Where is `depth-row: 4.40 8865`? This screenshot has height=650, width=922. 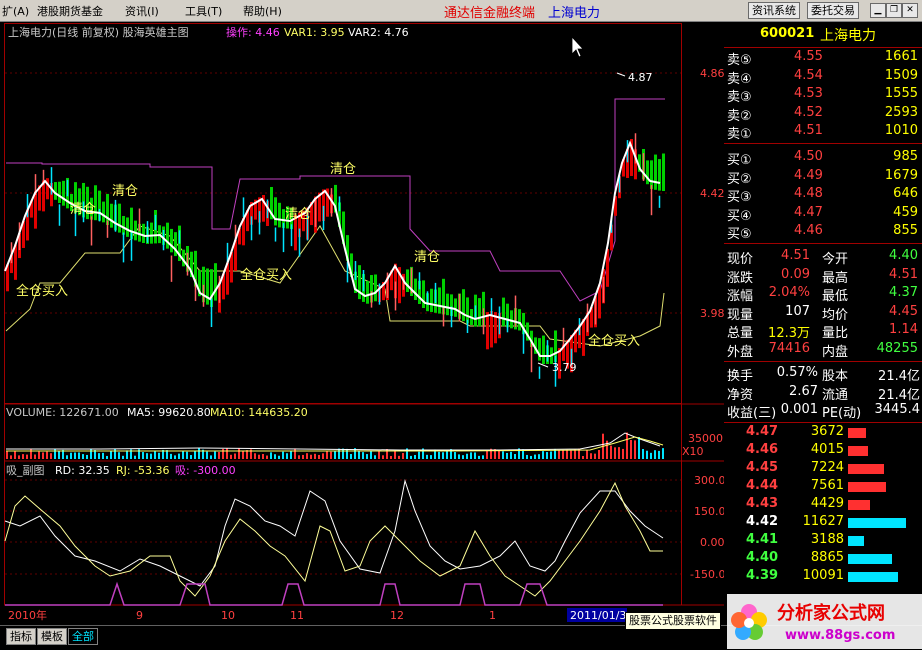 depth-row: 4.40 8865 is located at coordinates (823, 559).